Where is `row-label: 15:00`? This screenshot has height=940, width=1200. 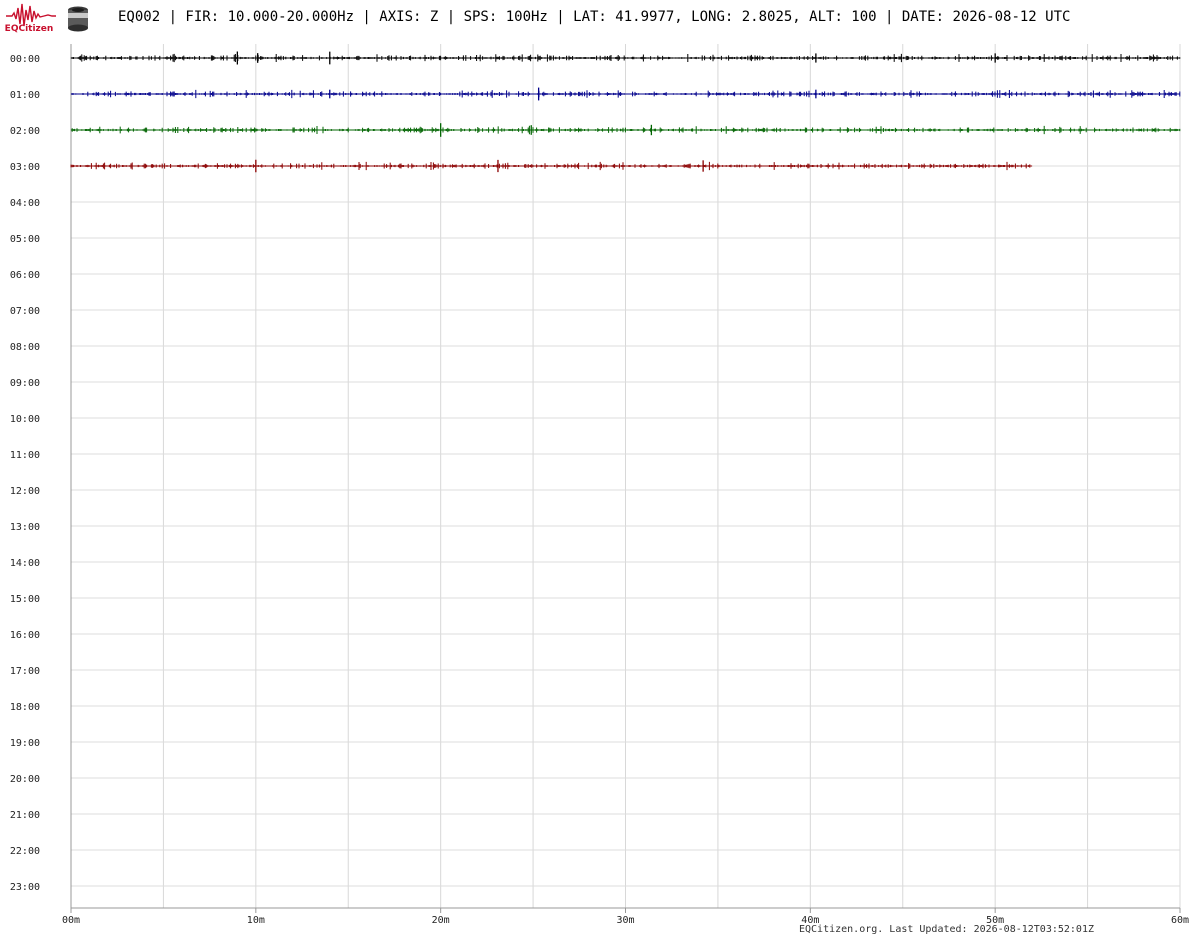
row-label: 15:00 is located at coordinates (25, 599).